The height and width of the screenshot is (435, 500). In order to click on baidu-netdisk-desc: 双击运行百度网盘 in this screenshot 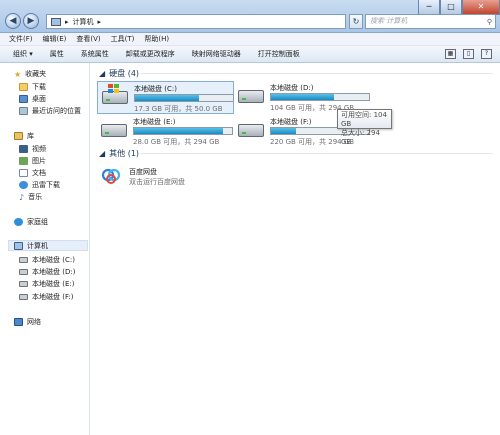, I will do `click(157, 182)`.